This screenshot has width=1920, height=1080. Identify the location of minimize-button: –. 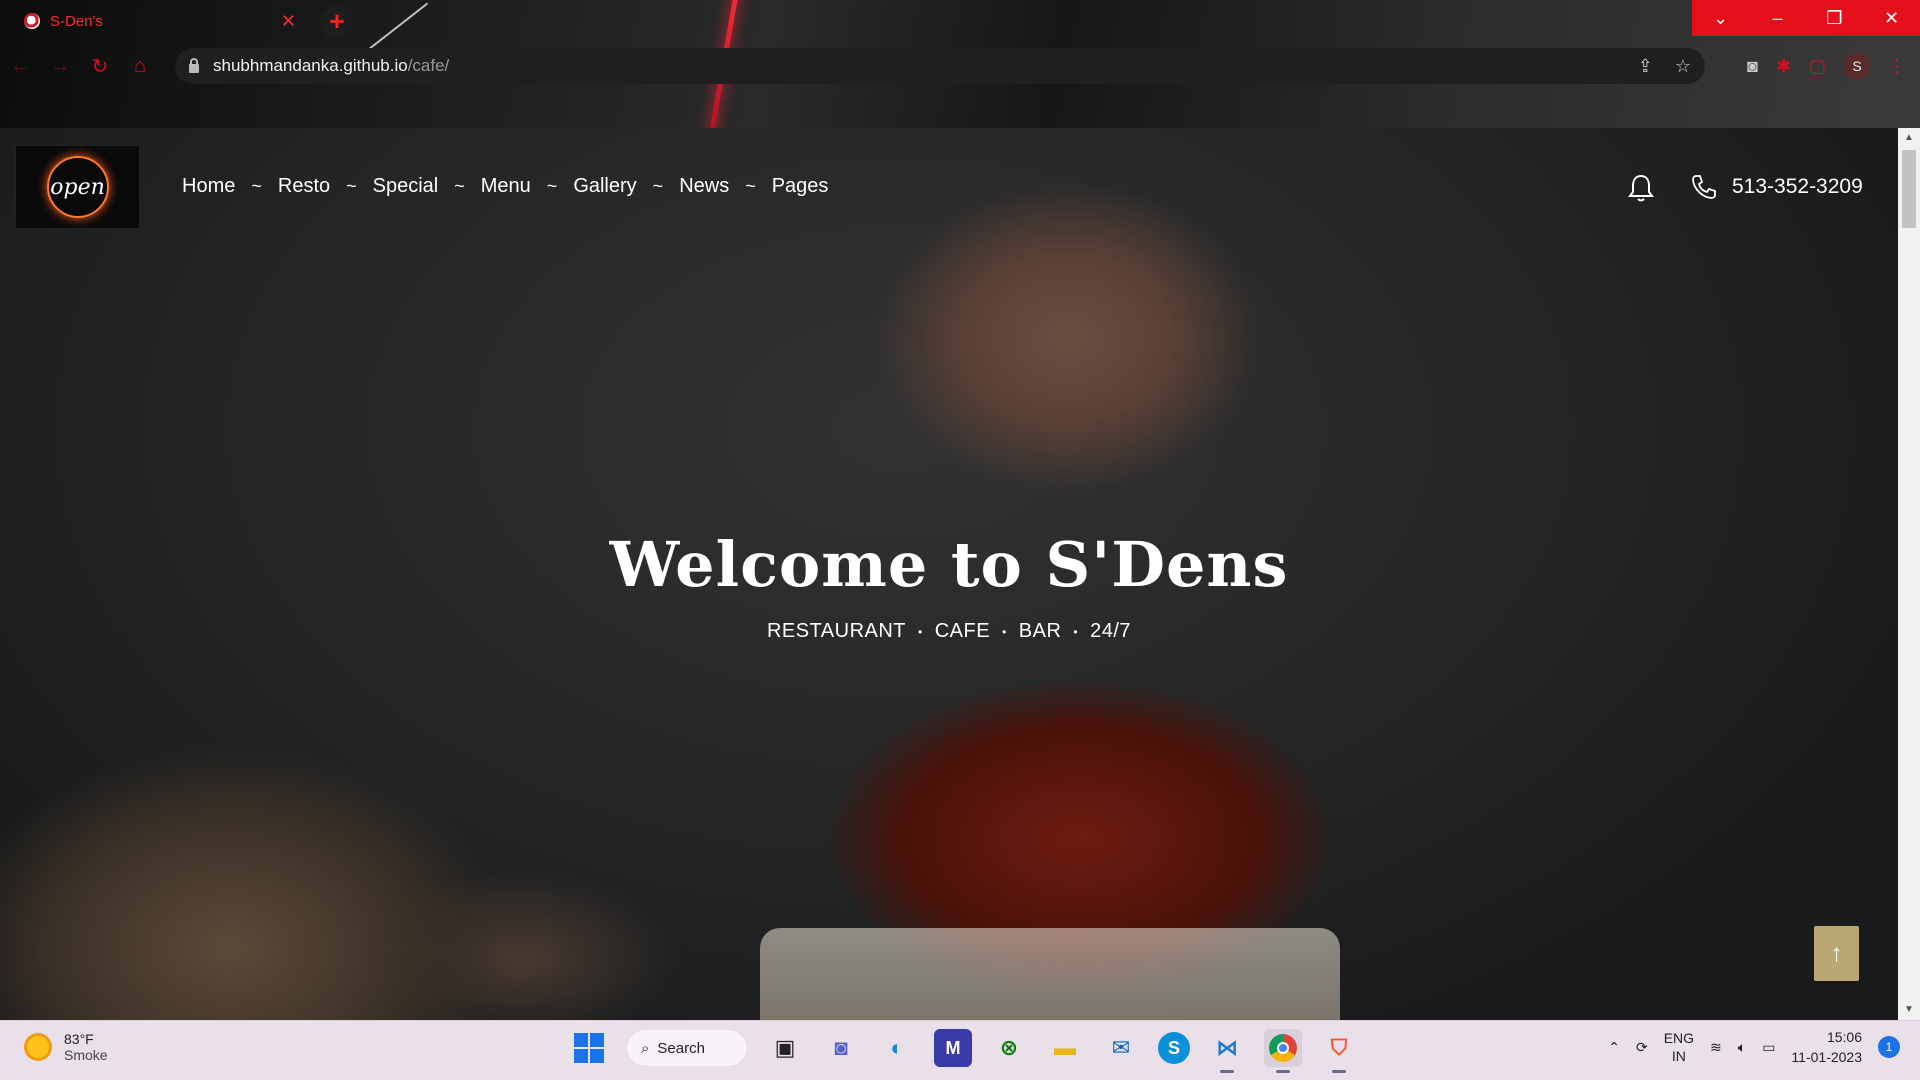
(1777, 18).